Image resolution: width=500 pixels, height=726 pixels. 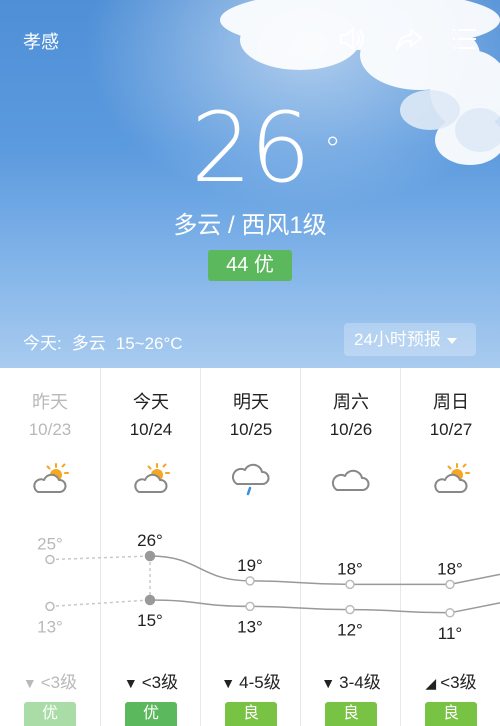 What do you see at coordinates (251, 429) in the screenshot?
I see `day-date: 10/25` at bounding box center [251, 429].